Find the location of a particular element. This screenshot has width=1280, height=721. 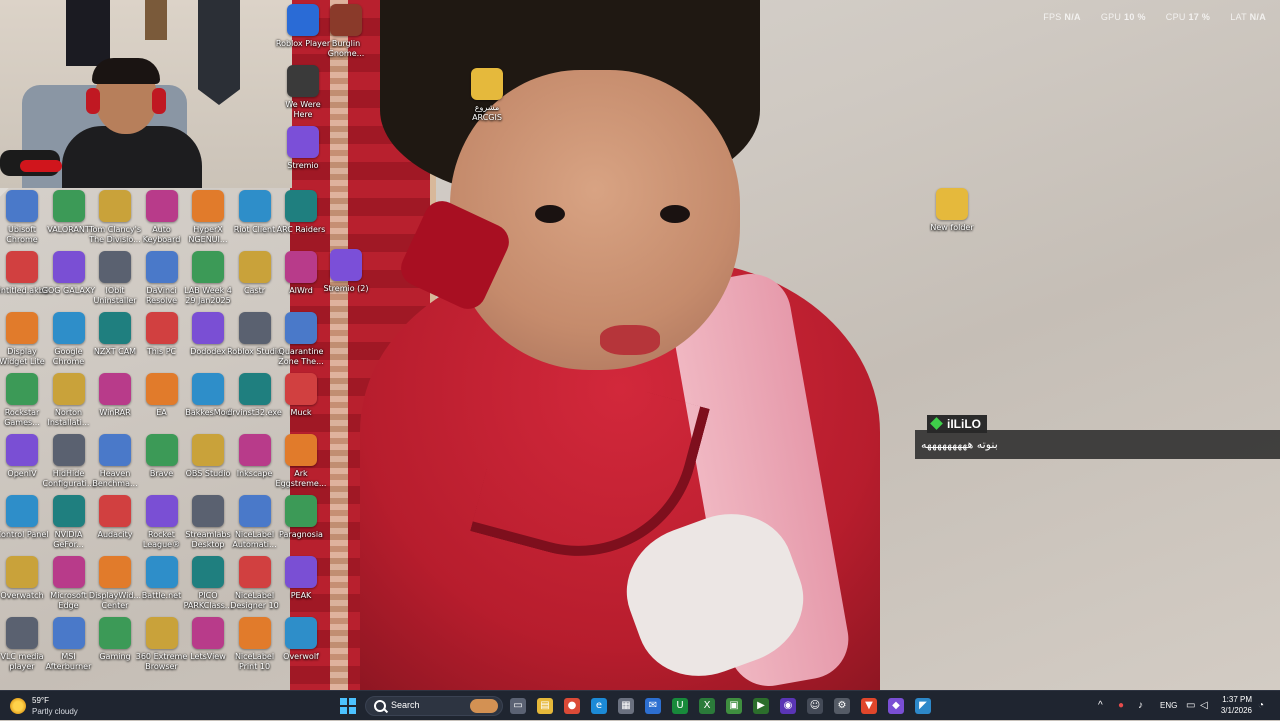

obs-icon: ◉ is located at coordinates (788, 706).